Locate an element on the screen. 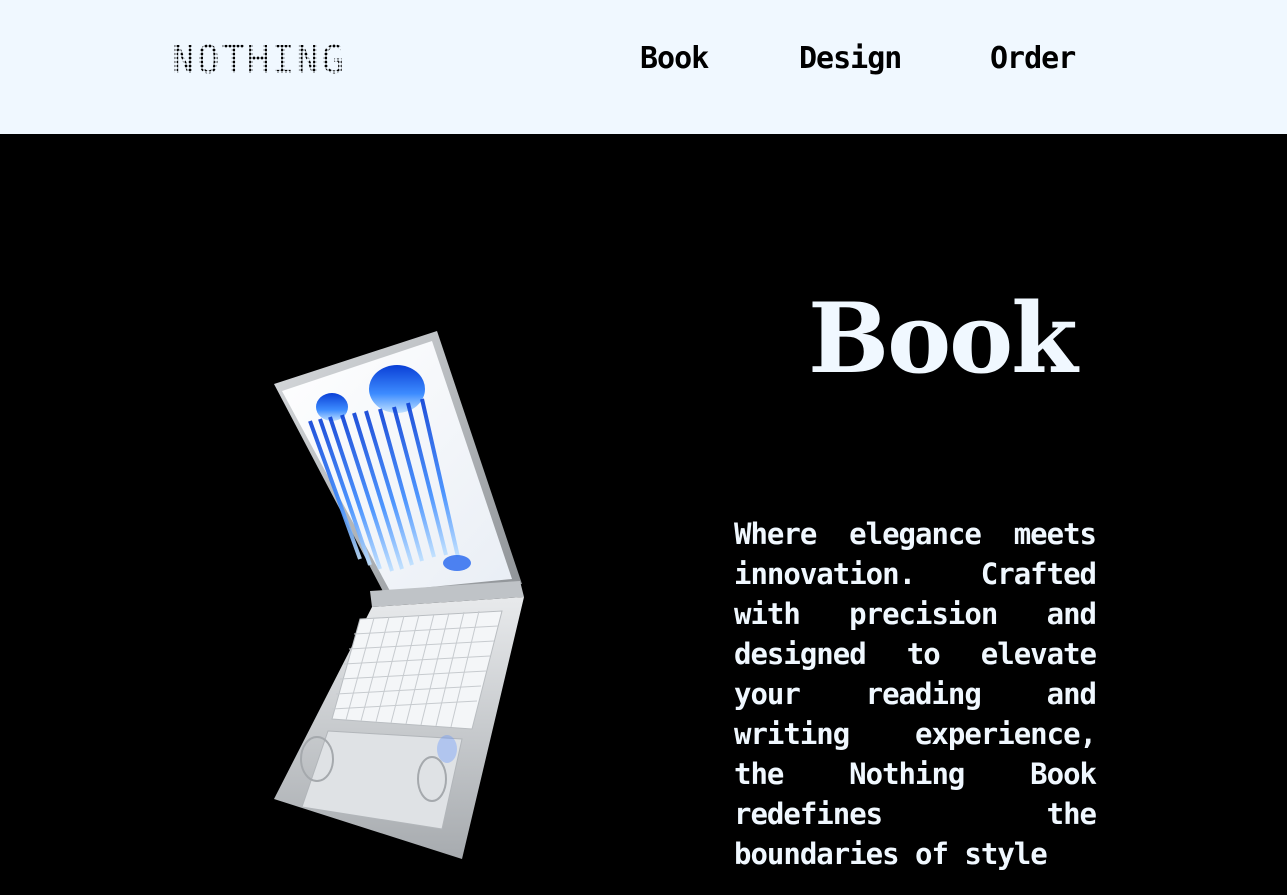  nav-link-design: Design is located at coordinates (850, 59).